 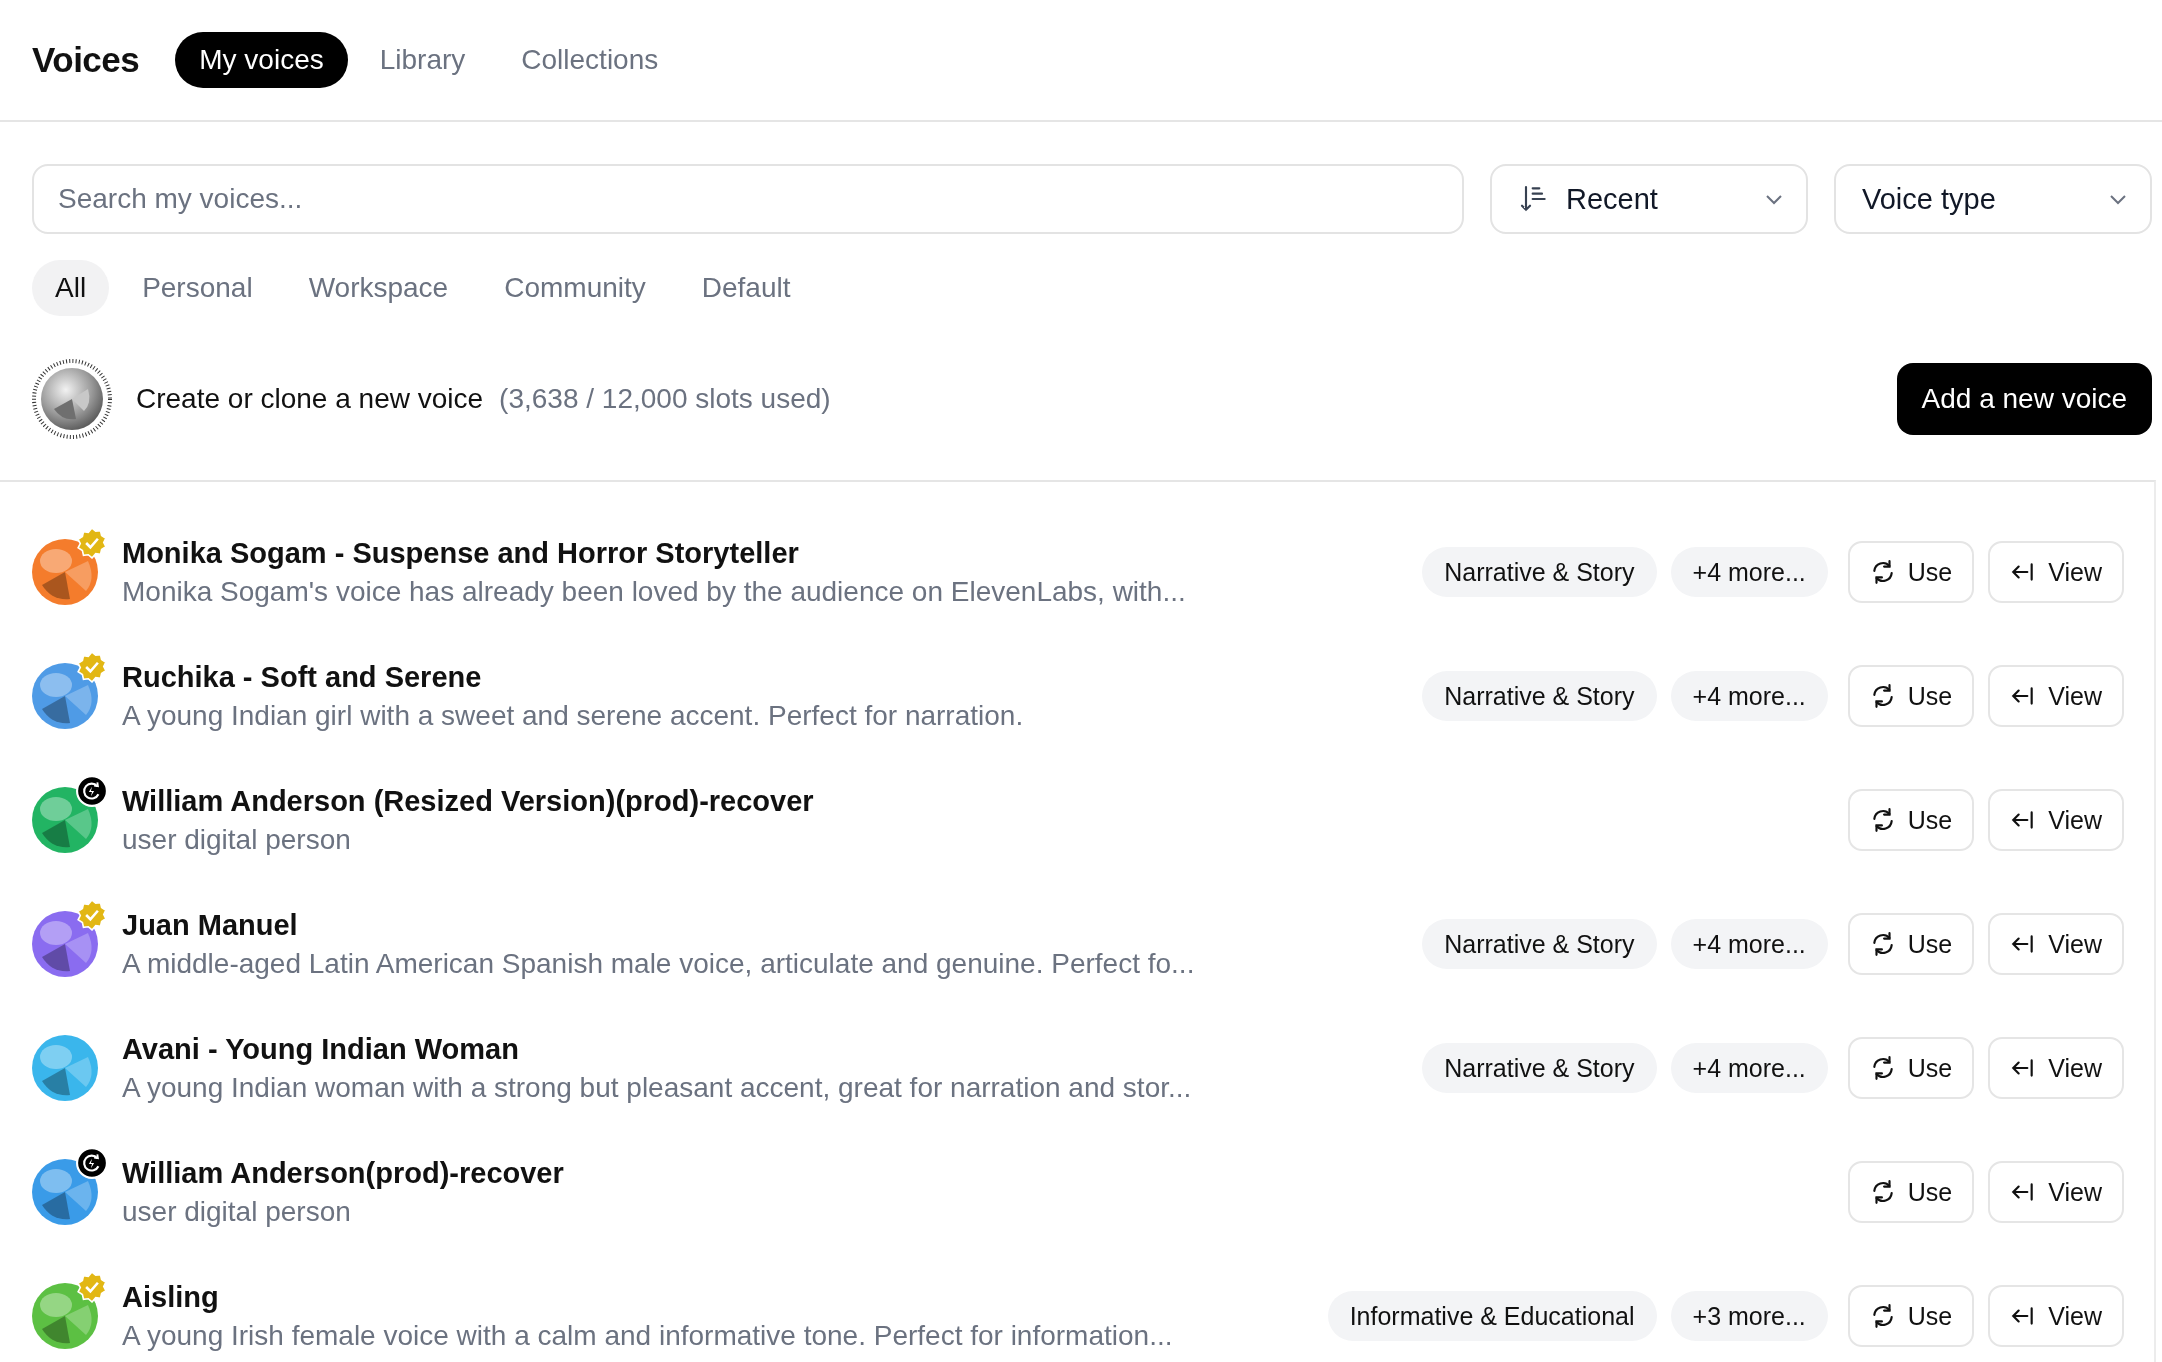 I want to click on sort-dropdown: Recent, so click(x=1649, y=199).